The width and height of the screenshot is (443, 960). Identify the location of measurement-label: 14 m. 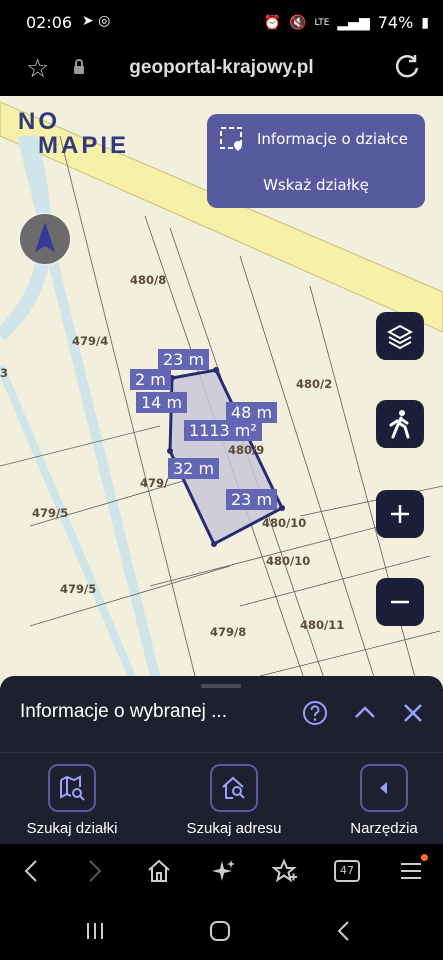
(162, 402).